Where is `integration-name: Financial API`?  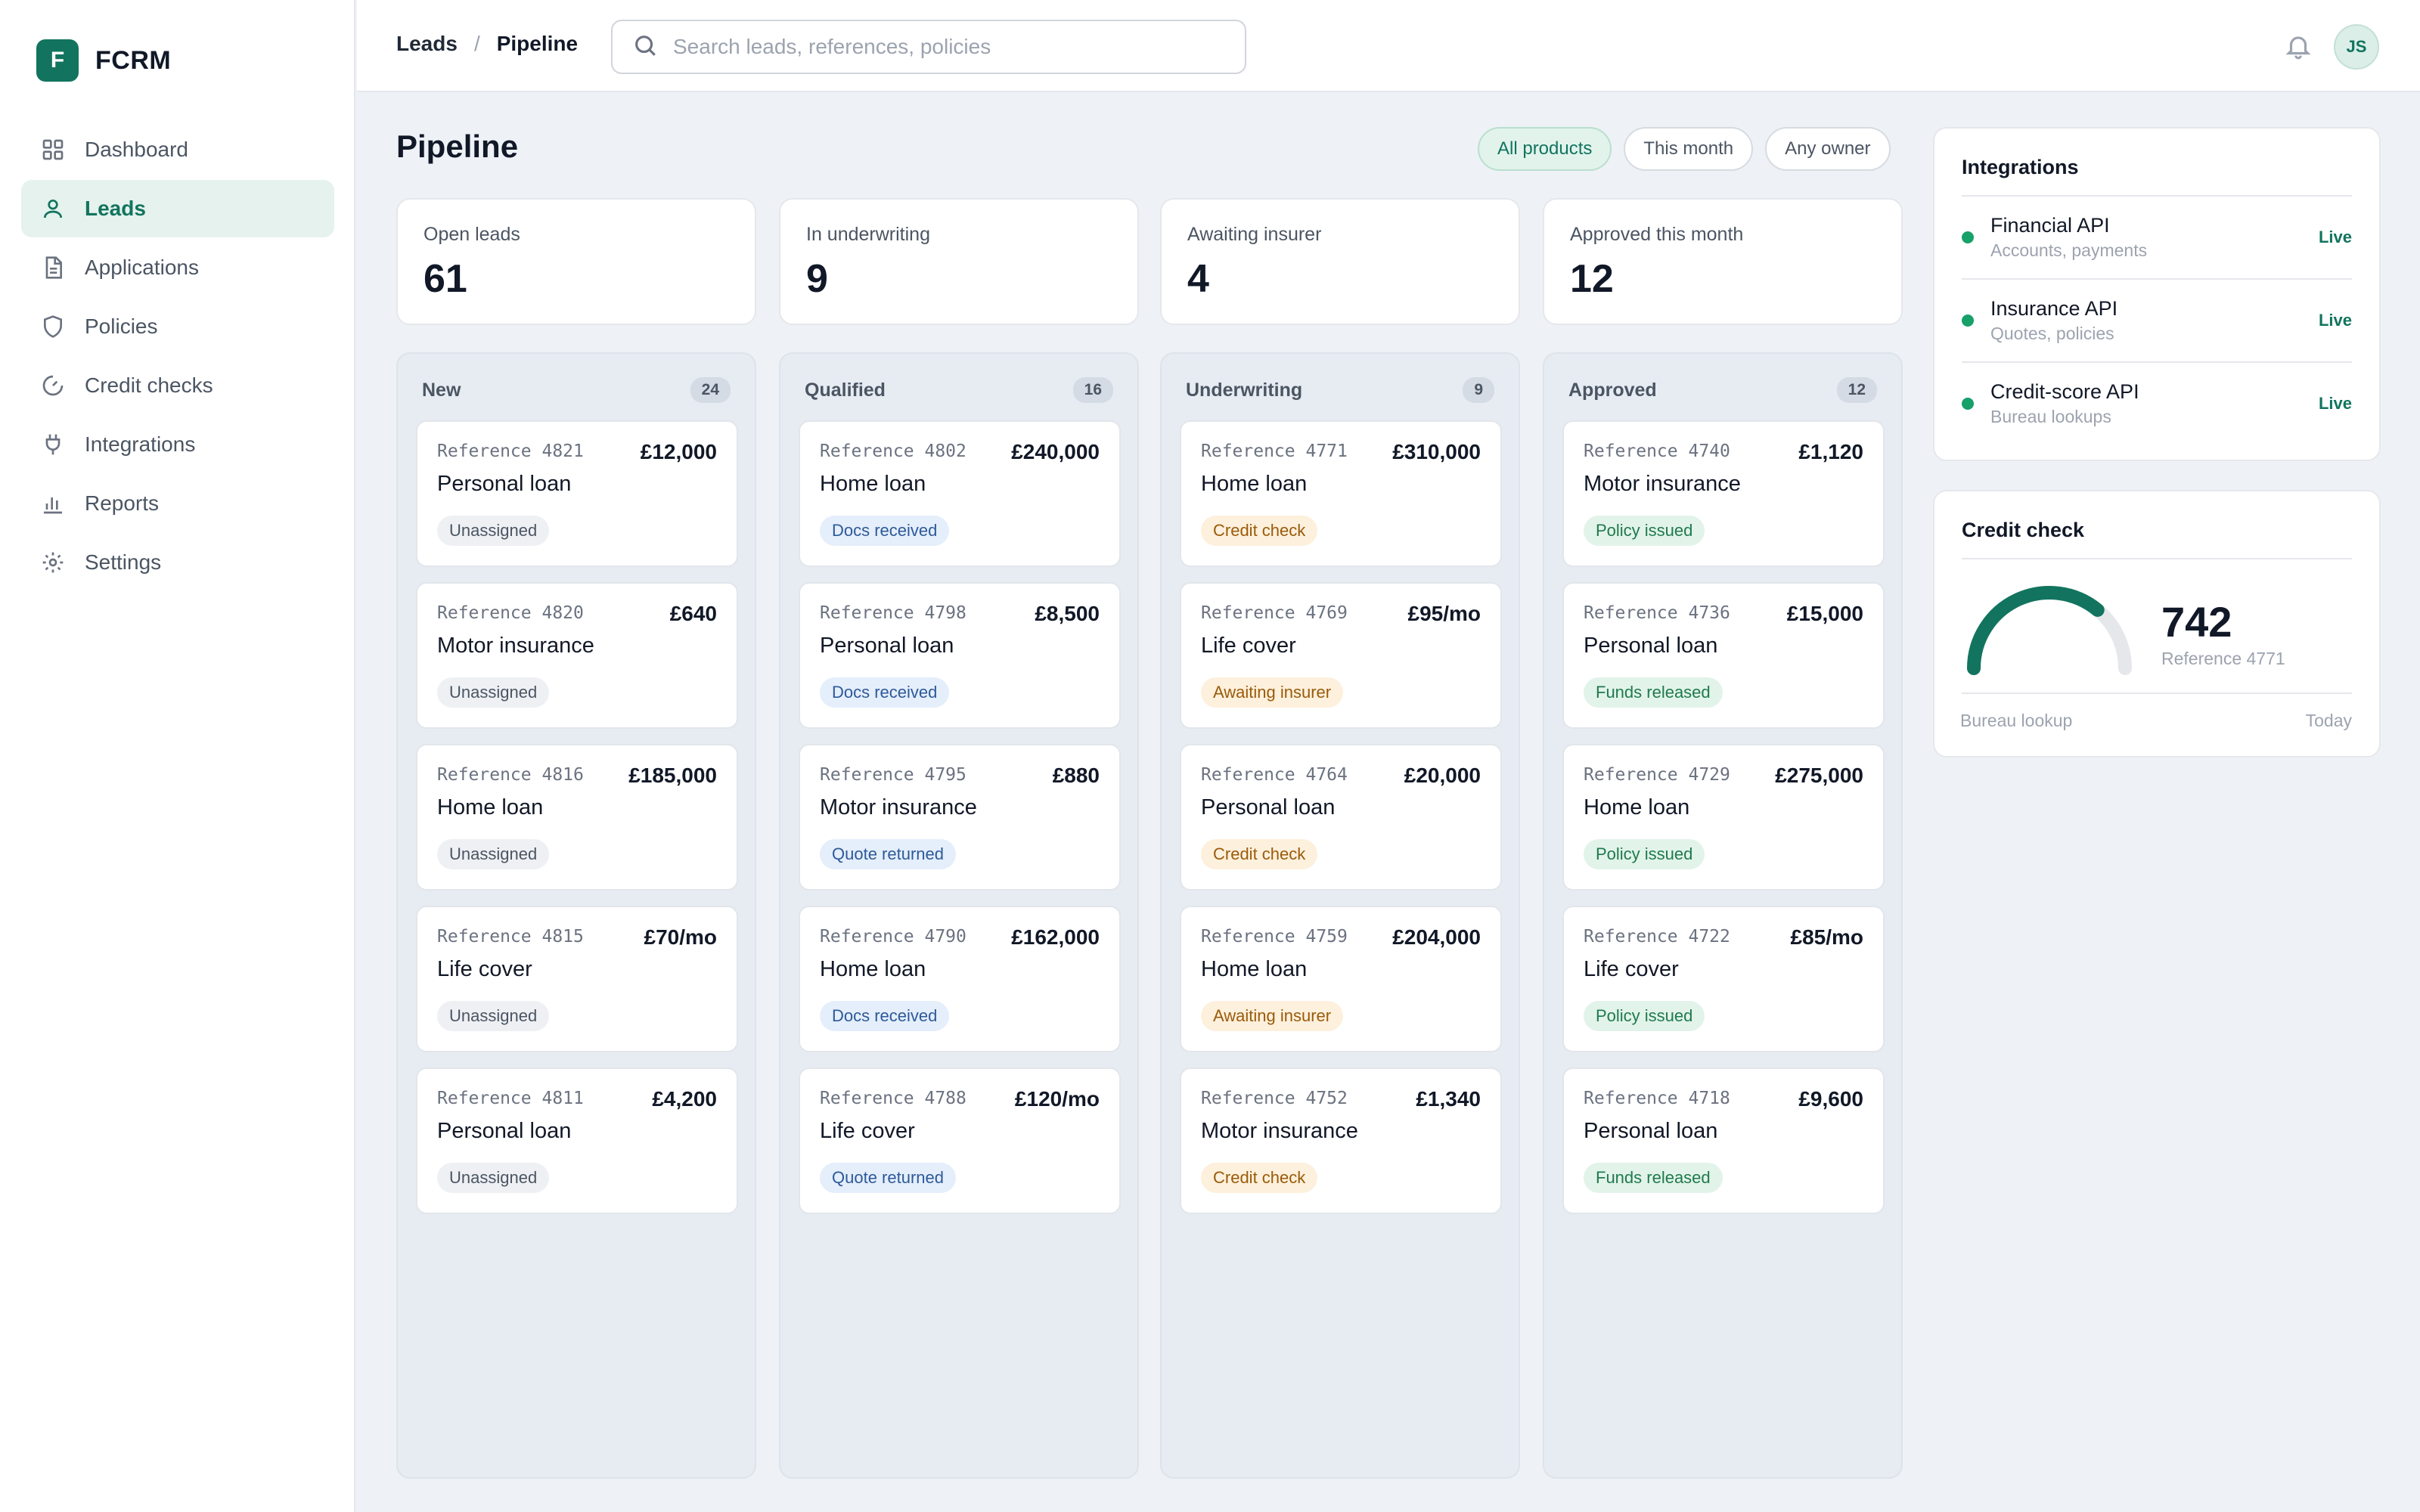 integration-name: Financial API is located at coordinates (2050, 225).